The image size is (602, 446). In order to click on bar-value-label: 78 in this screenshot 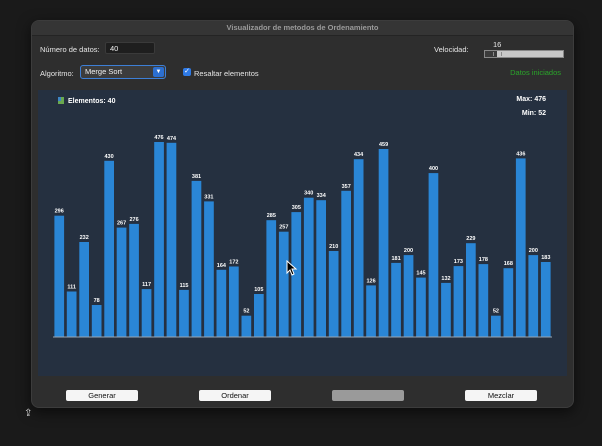, I will do `click(97, 301)`.